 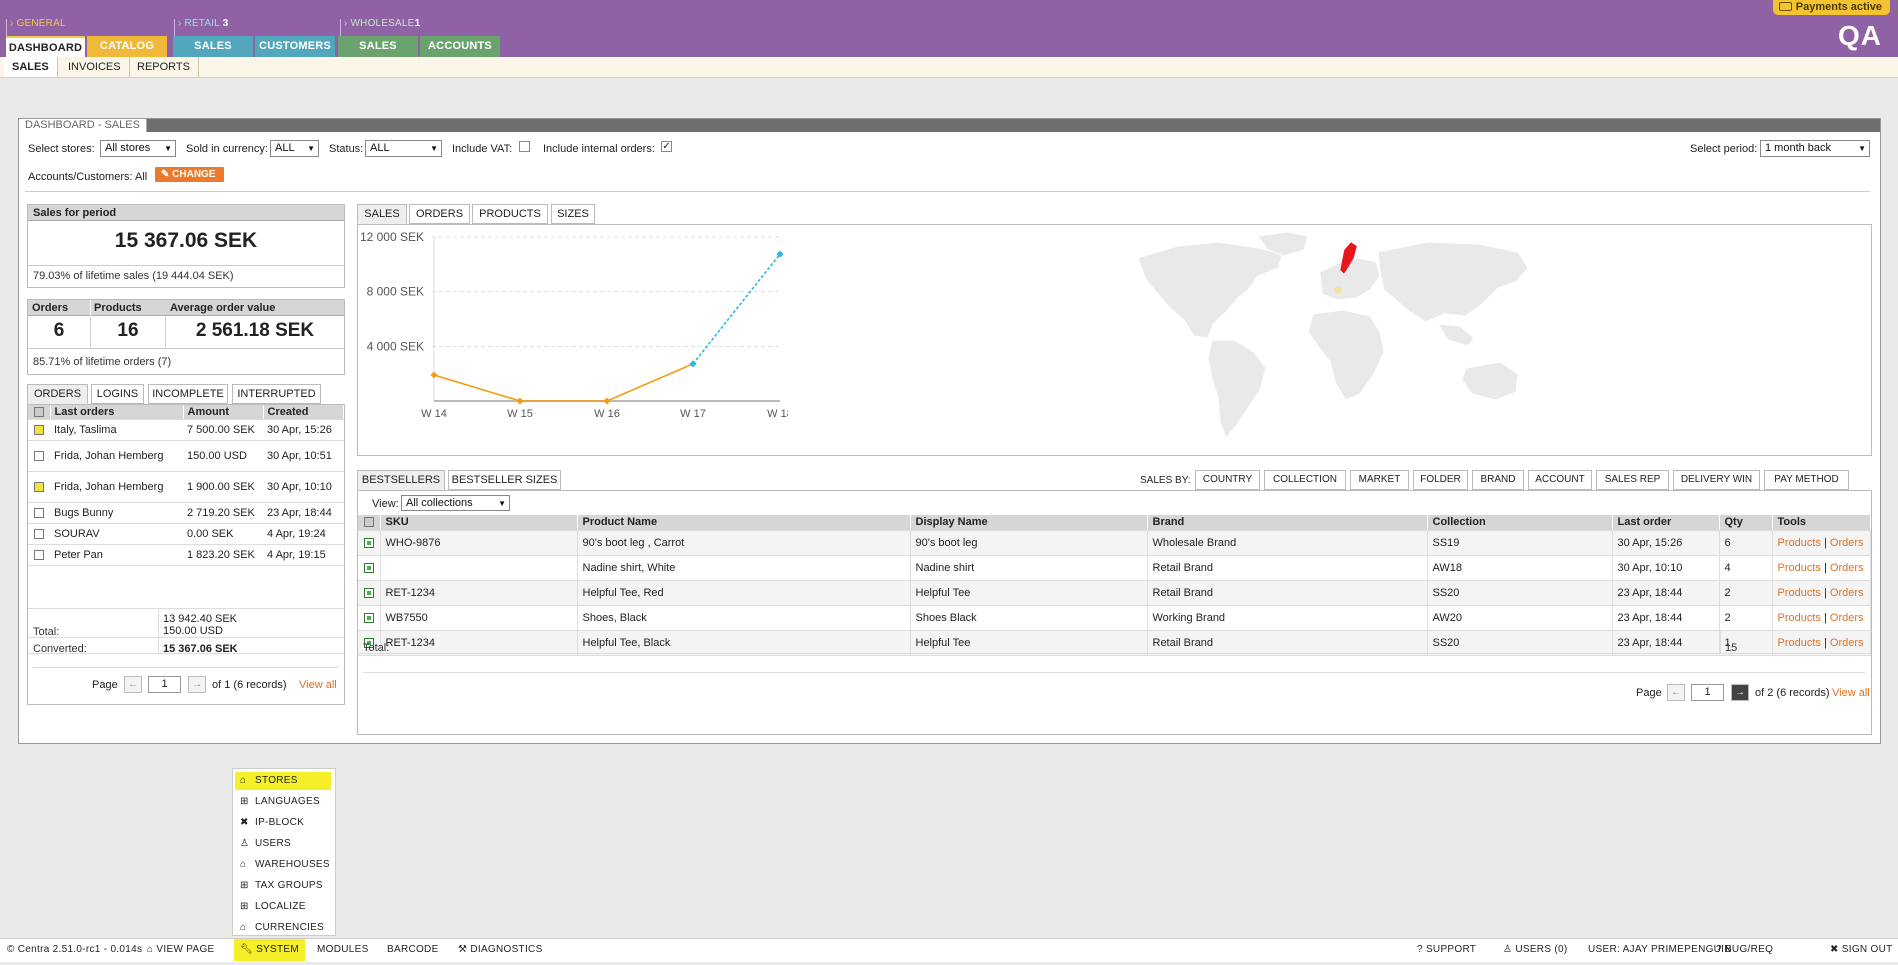 What do you see at coordinates (164, 67) in the screenshot?
I see `subtab-reports: REPORTS` at bounding box center [164, 67].